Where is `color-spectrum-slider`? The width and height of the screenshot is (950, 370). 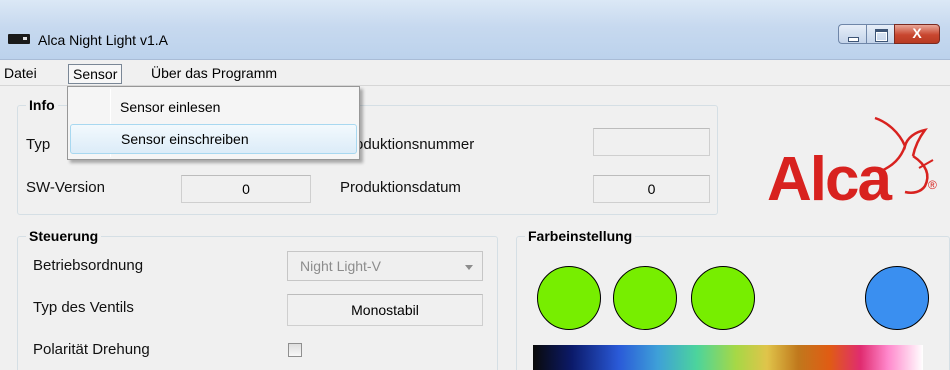 color-spectrum-slider is located at coordinates (728, 357).